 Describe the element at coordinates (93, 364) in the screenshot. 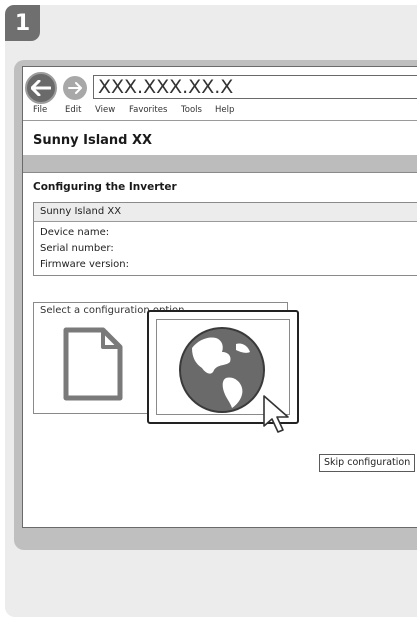

I see `document-icon` at that location.